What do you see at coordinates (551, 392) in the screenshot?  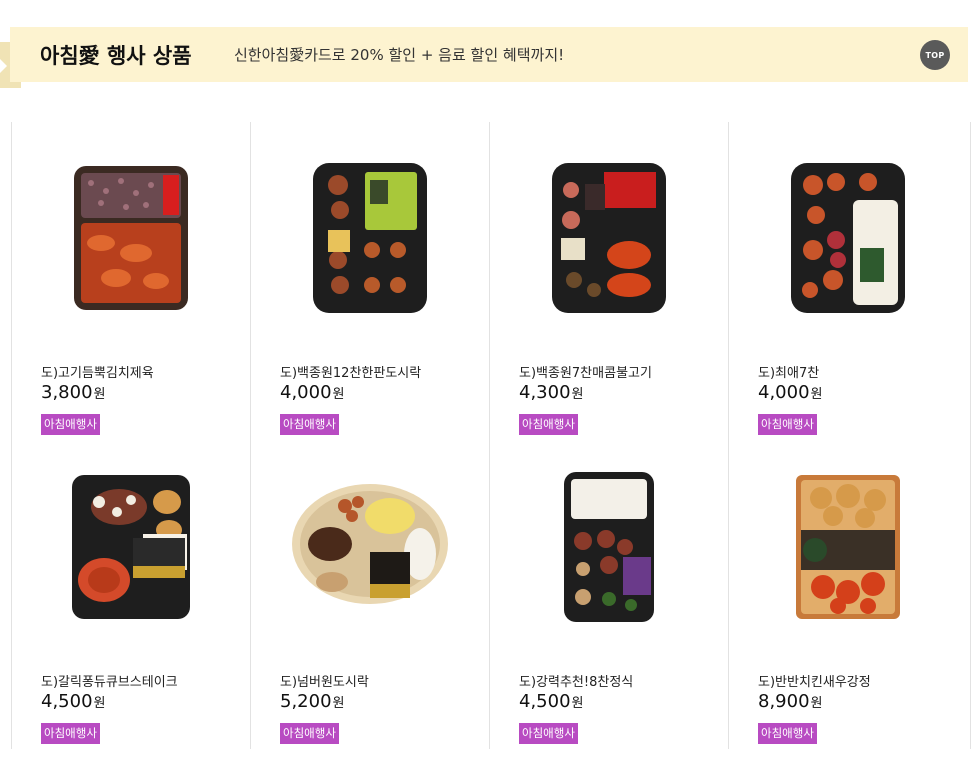 I see `product-price: 4,300원` at bounding box center [551, 392].